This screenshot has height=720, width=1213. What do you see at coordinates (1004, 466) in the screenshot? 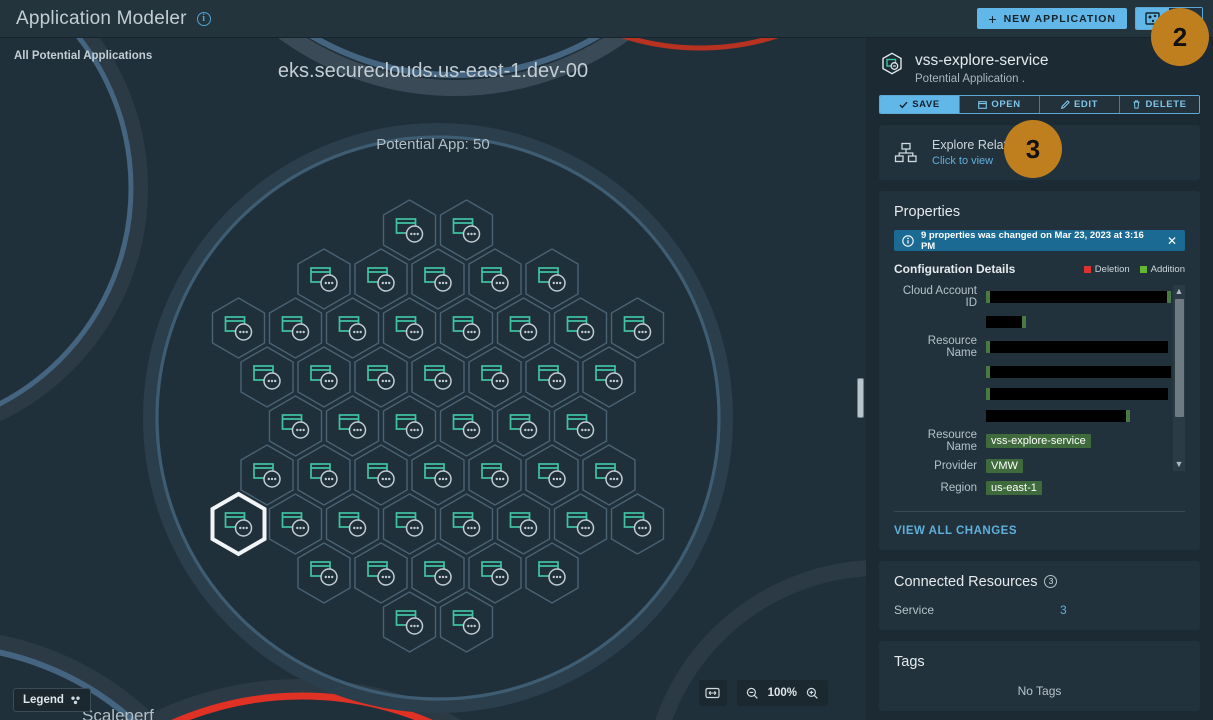
I see `property-value: VMW` at bounding box center [1004, 466].